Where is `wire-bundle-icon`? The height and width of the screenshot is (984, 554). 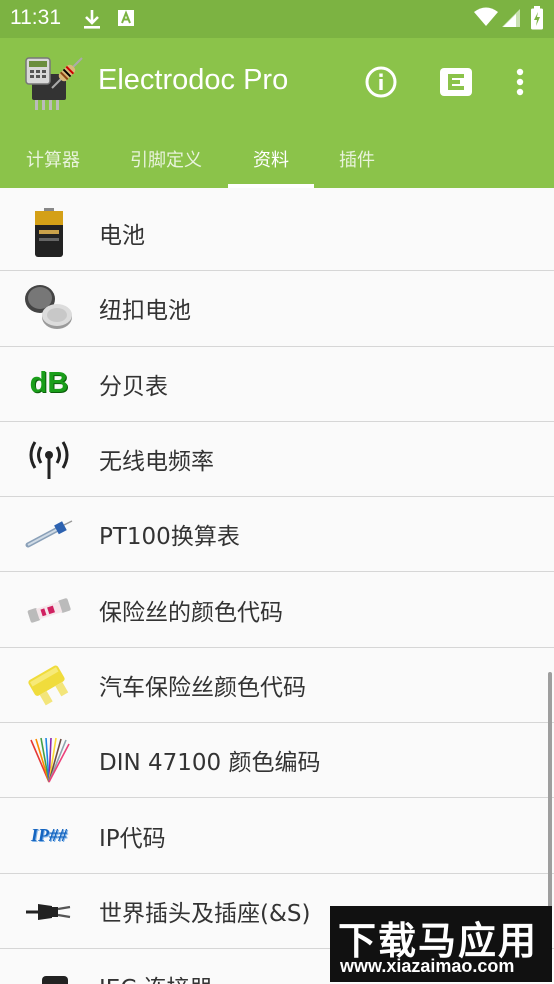 wire-bundle-icon is located at coordinates (49, 760).